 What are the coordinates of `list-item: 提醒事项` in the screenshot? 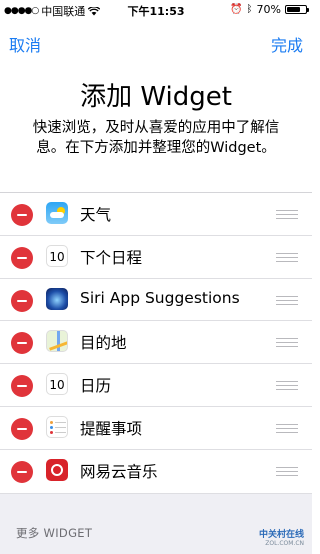 It's located at (156, 428).